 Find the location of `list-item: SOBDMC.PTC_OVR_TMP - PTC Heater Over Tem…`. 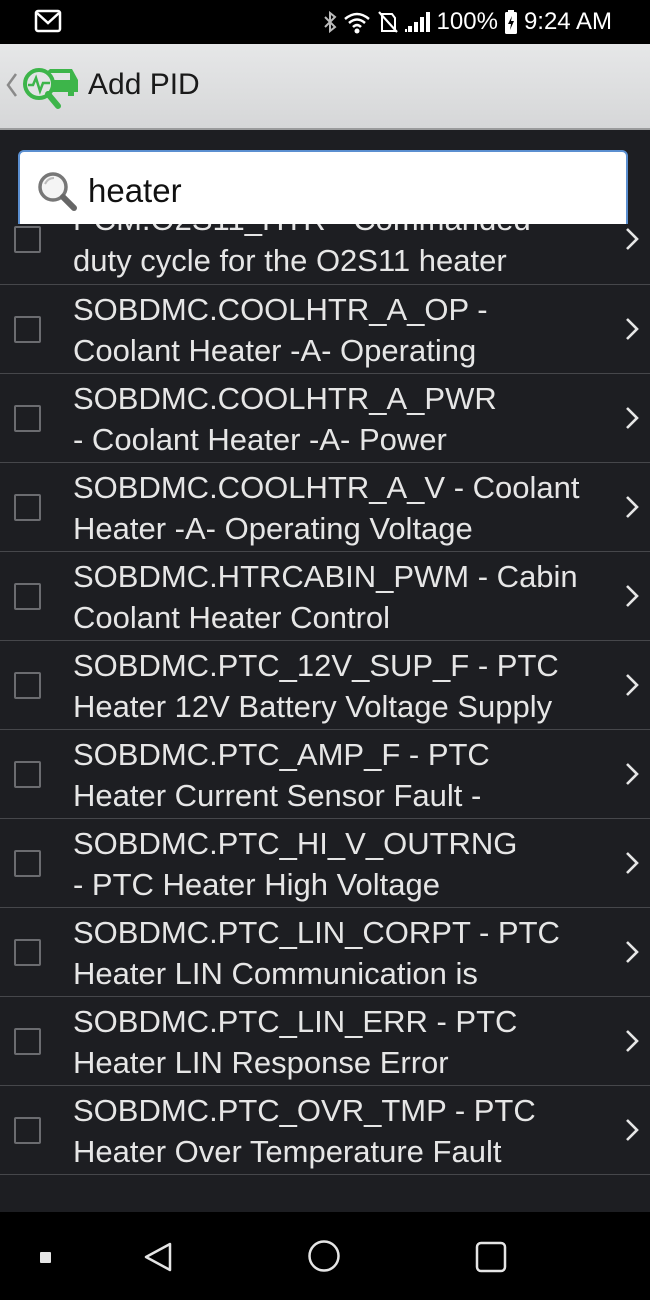

list-item: SOBDMC.PTC_OVR_TMP - PTC Heater Over Tem… is located at coordinates (325, 1130).